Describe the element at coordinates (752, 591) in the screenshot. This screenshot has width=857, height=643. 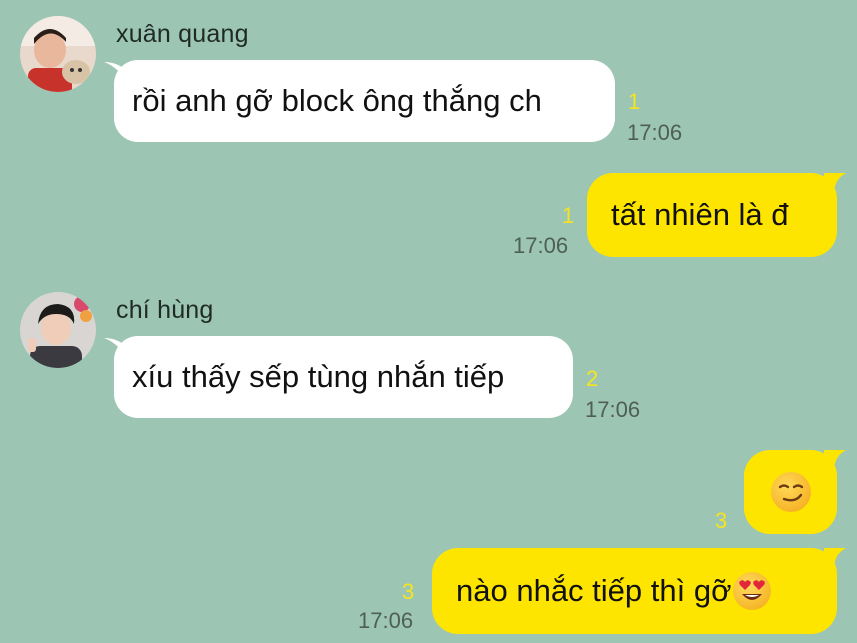
I see `heart-eyes-emoji` at that location.